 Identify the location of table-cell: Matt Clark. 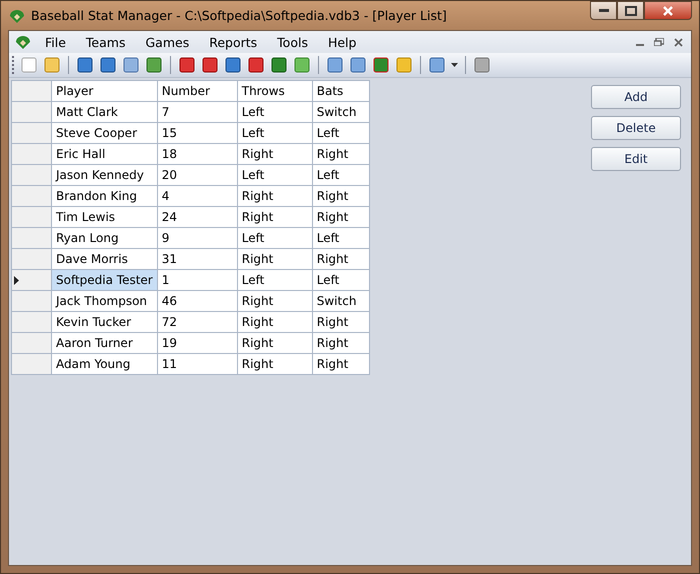
(105, 112).